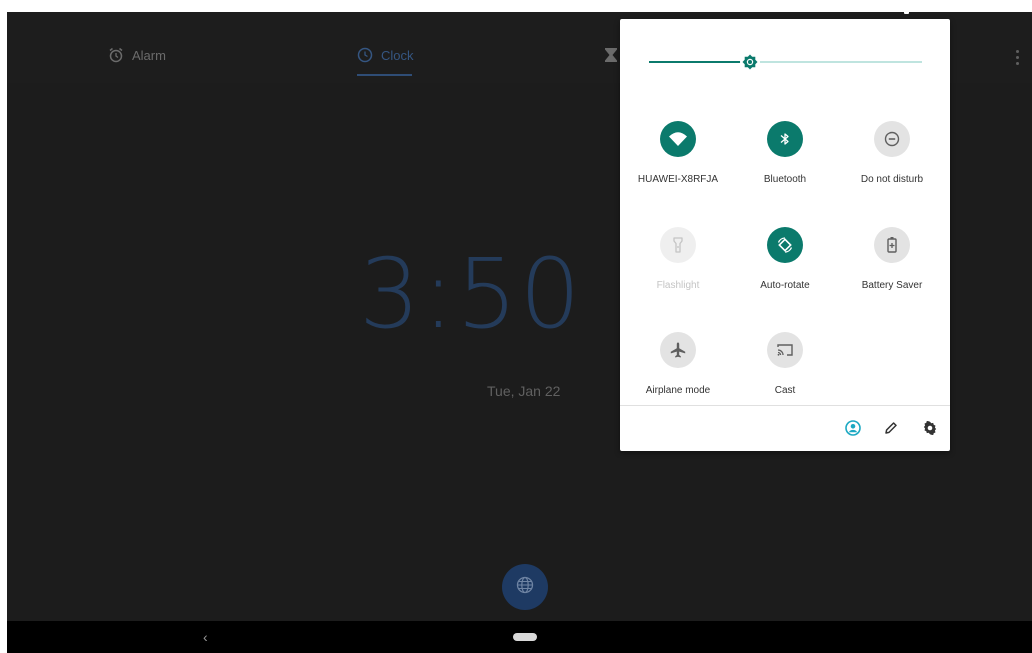  What do you see at coordinates (639, 9) in the screenshot?
I see `status-time-value: 3:50` at bounding box center [639, 9].